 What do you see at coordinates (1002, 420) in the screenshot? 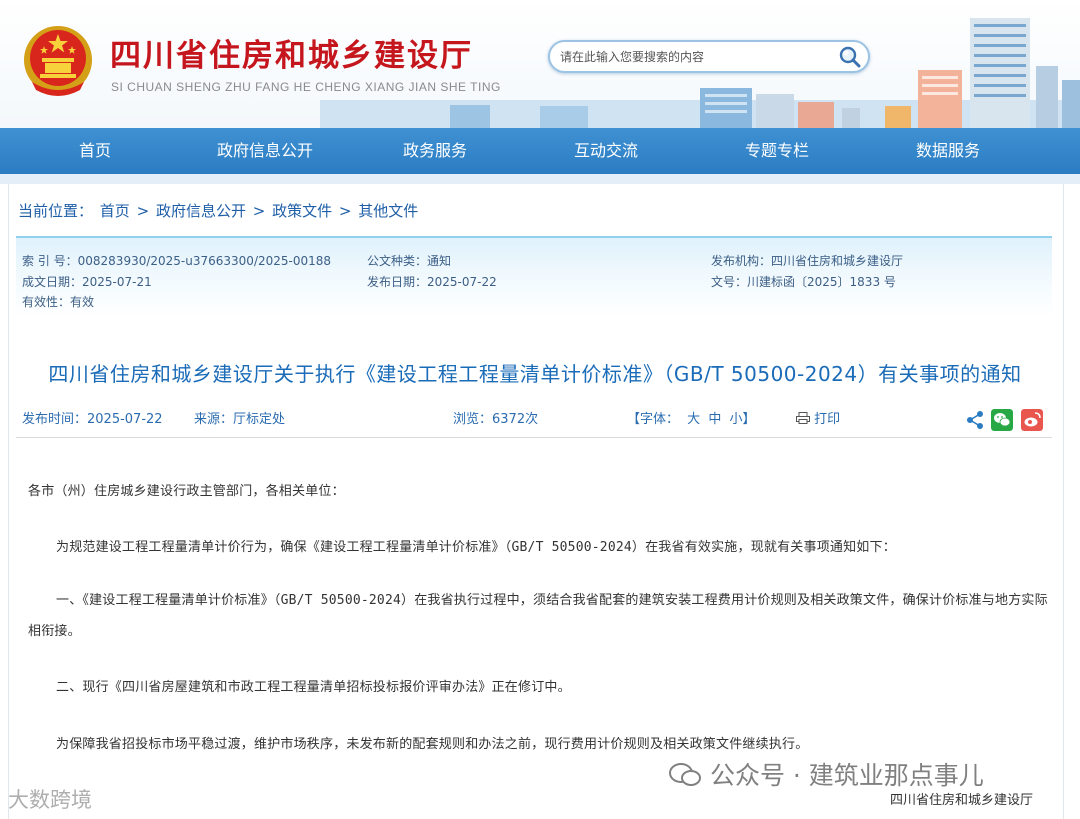
I see `wechat-icon` at bounding box center [1002, 420].